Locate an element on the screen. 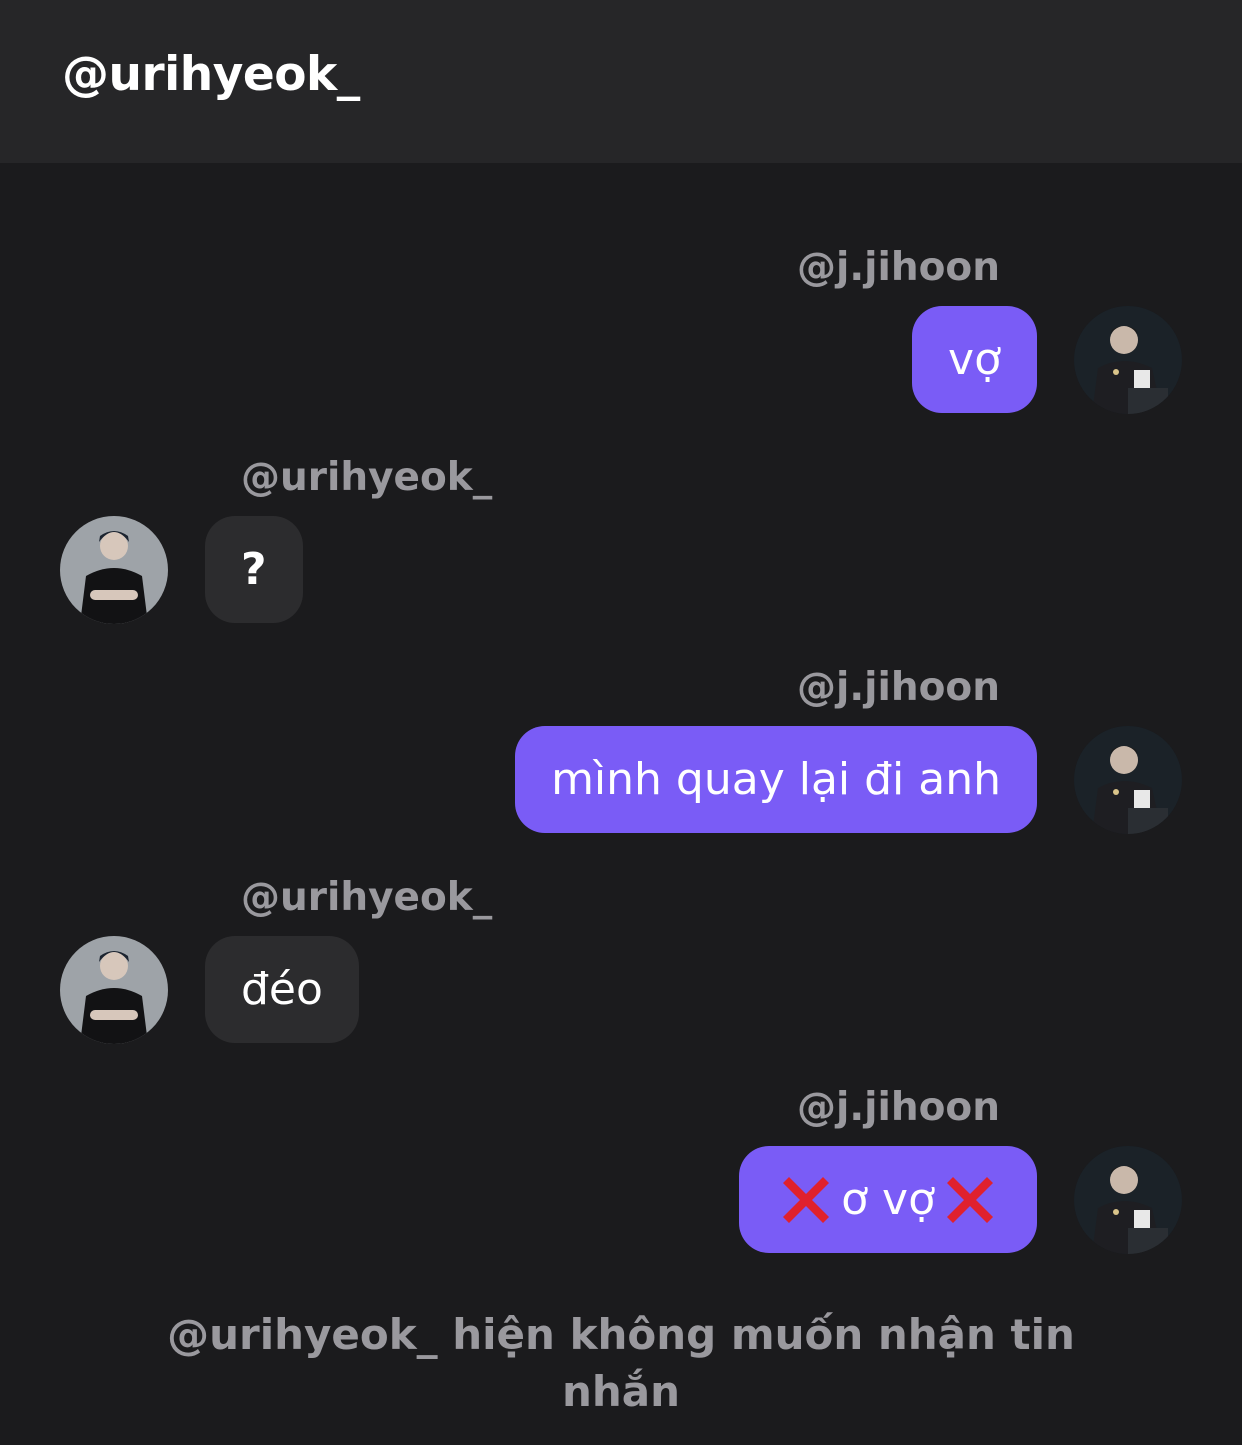 The image size is (1242, 1445). message-bubble-outgoing: vợ is located at coordinates (974, 359).